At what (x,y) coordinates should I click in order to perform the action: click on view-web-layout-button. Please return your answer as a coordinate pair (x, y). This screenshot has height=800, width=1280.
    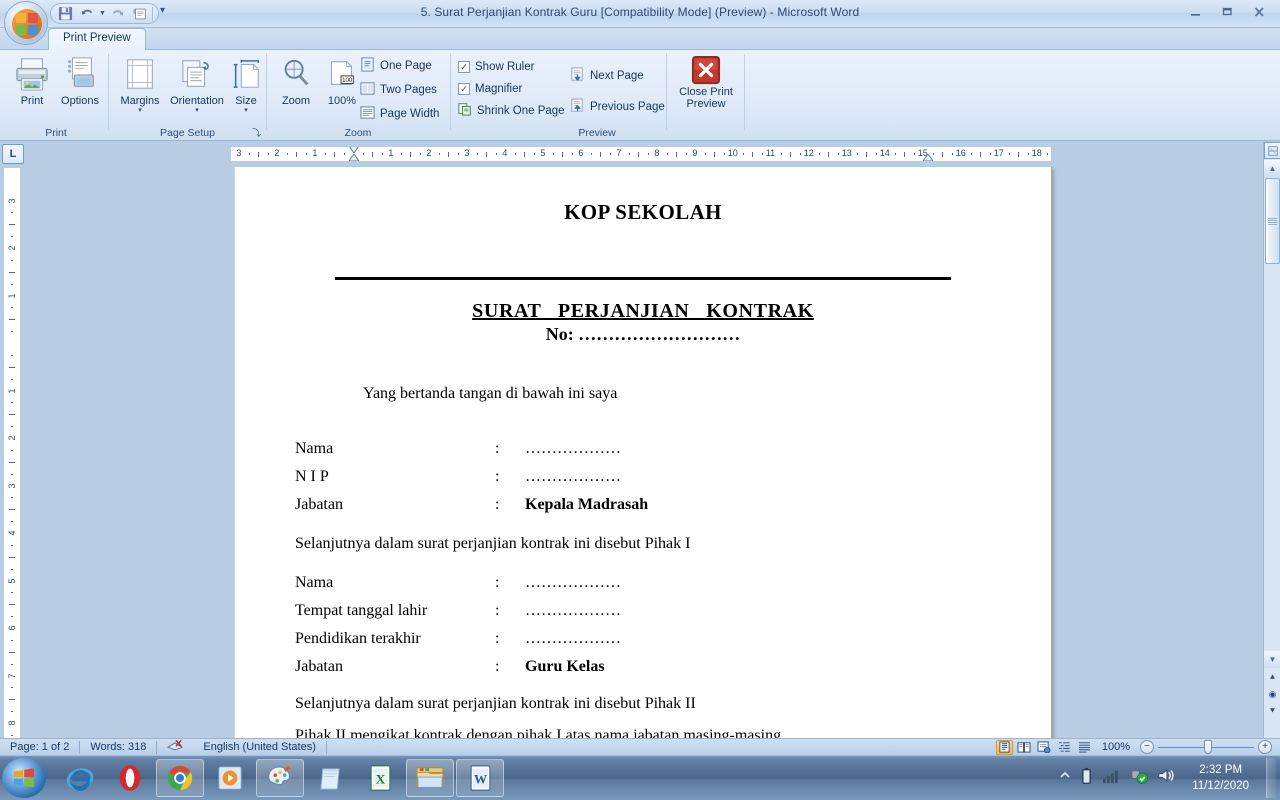
    Looking at the image, I should click on (1044, 747).